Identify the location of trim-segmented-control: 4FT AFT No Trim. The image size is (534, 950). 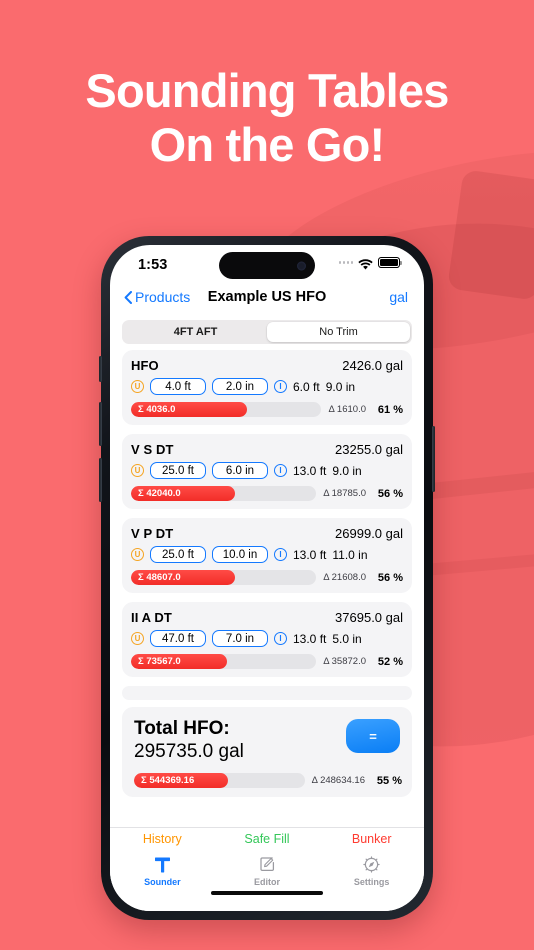
(267, 332).